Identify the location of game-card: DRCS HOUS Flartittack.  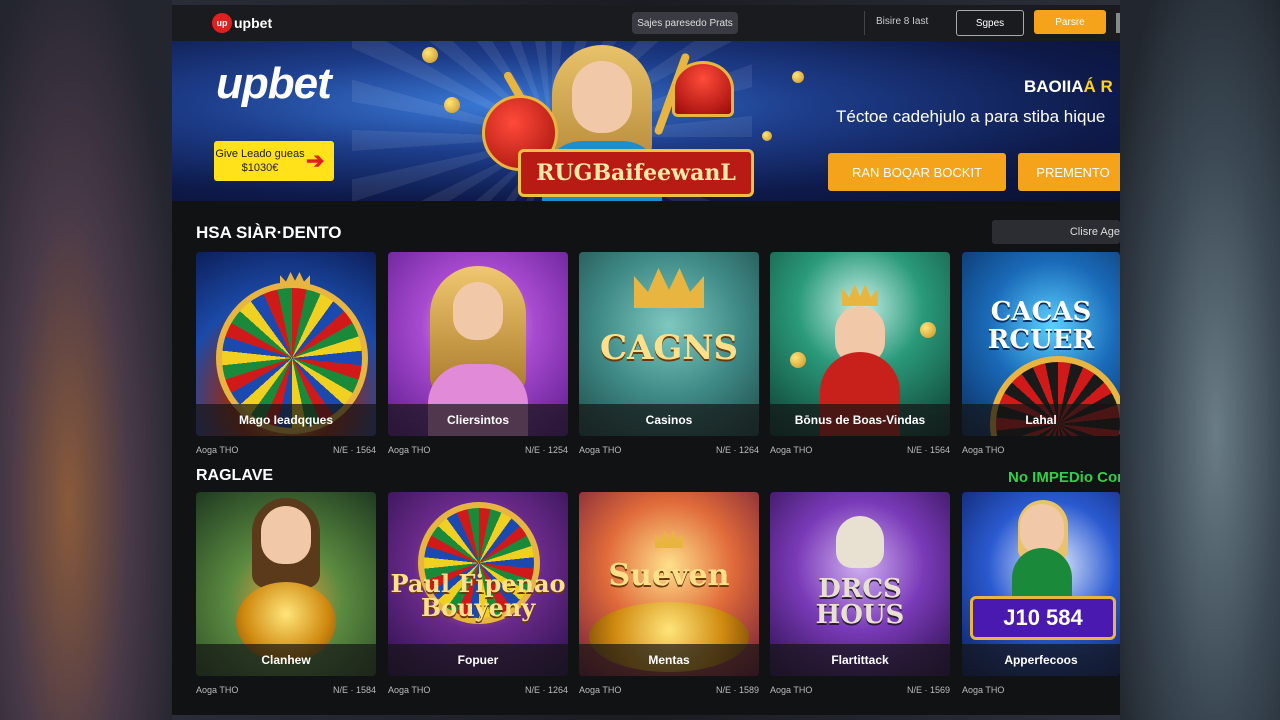
(860, 584).